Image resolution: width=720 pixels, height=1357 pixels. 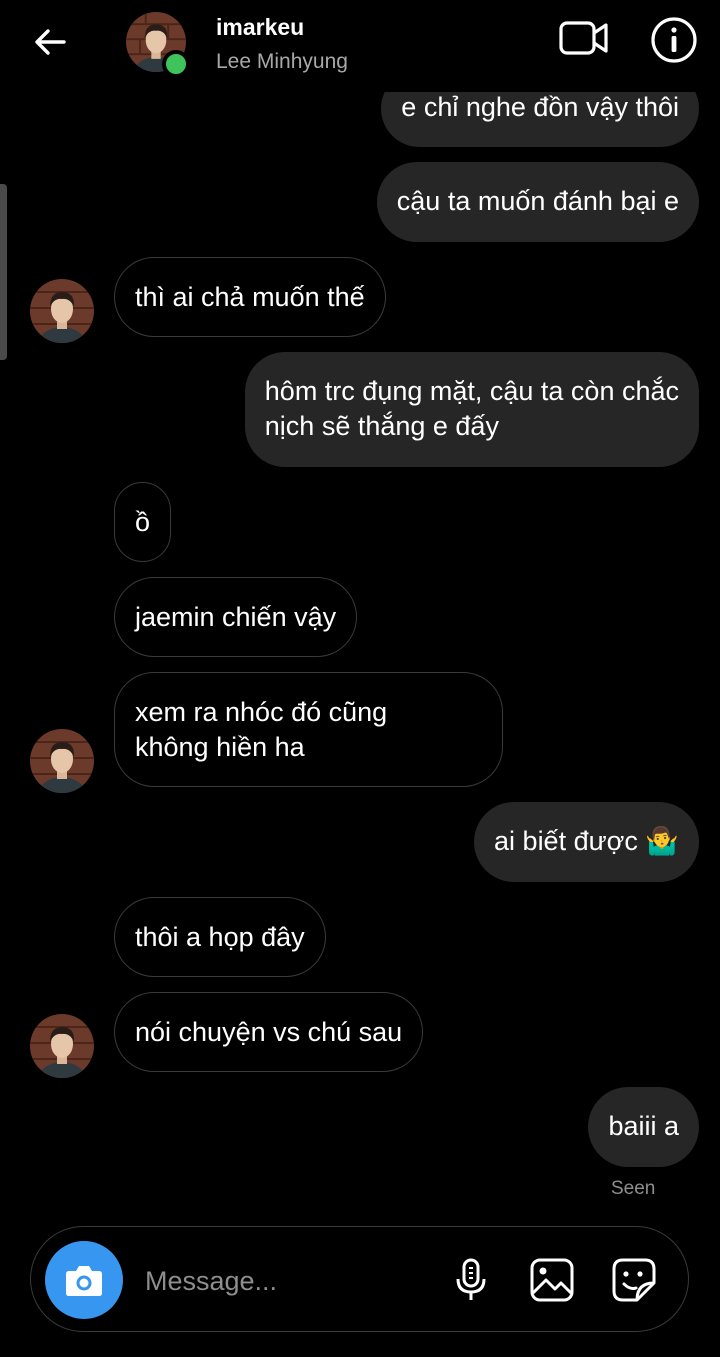 I want to click on image-gallery-icon, so click(x=552, y=1280).